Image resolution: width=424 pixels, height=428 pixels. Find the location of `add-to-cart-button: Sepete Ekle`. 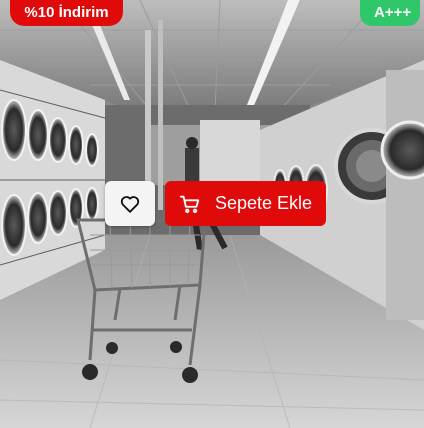

add-to-cart-button: Sepete Ekle is located at coordinates (245, 203).